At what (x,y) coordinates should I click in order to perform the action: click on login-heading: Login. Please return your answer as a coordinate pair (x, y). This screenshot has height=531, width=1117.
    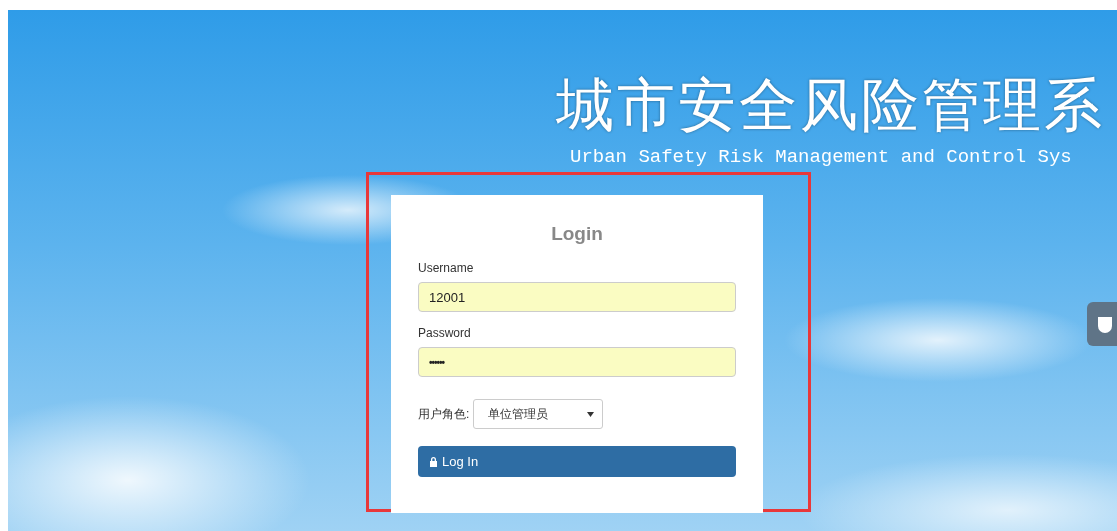
    Looking at the image, I should click on (577, 234).